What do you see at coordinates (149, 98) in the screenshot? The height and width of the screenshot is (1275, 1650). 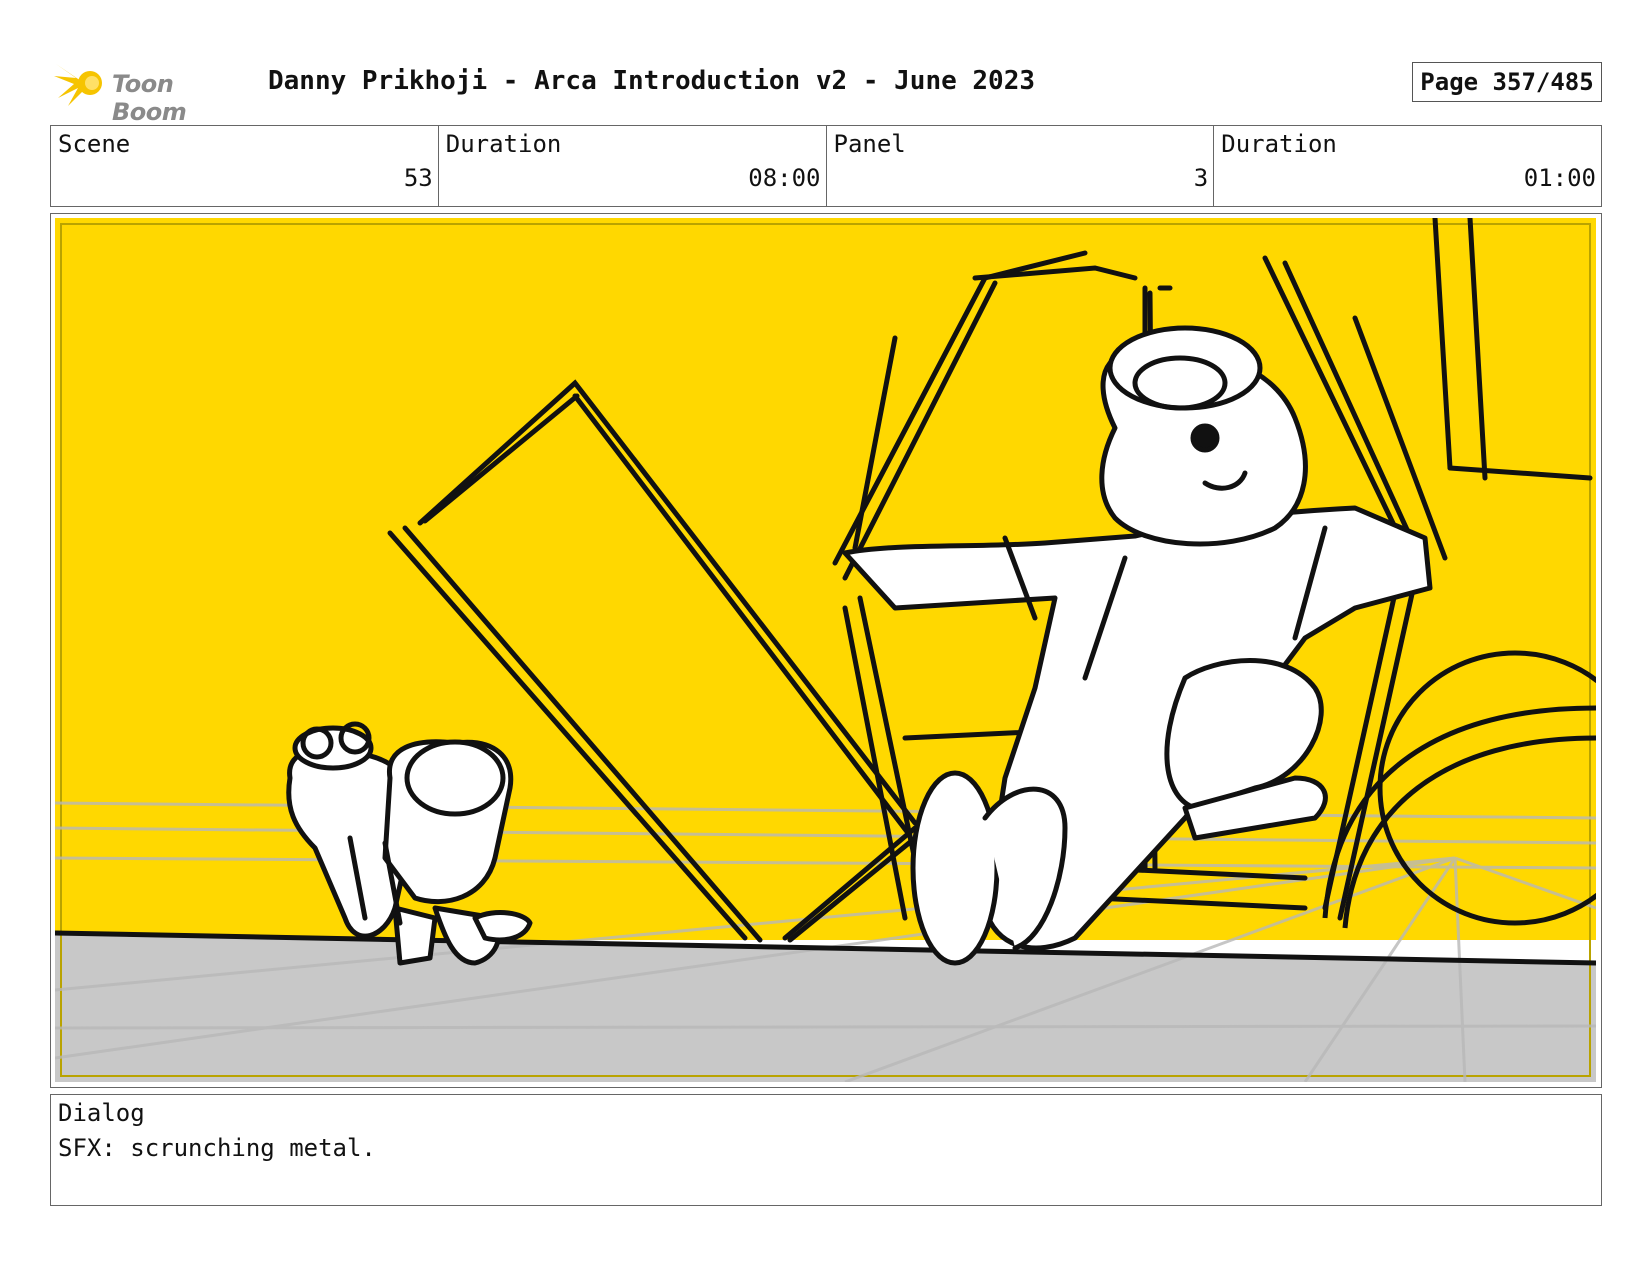 I see `logo-text: Toon Boom` at bounding box center [149, 98].